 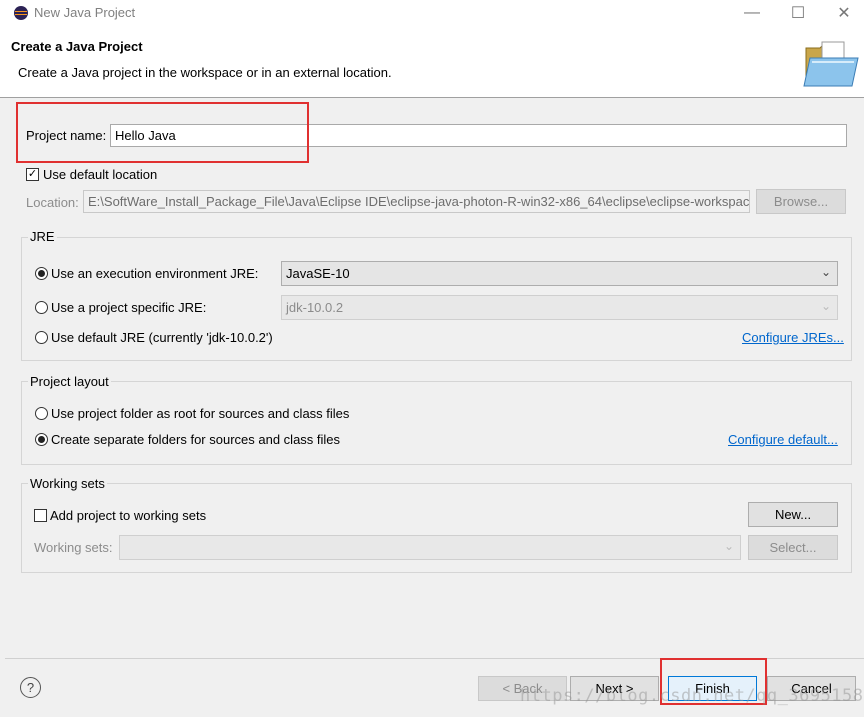 I want to click on watermark-text: https://blog.csdn.net/qq_36951582, so click(x=692, y=696).